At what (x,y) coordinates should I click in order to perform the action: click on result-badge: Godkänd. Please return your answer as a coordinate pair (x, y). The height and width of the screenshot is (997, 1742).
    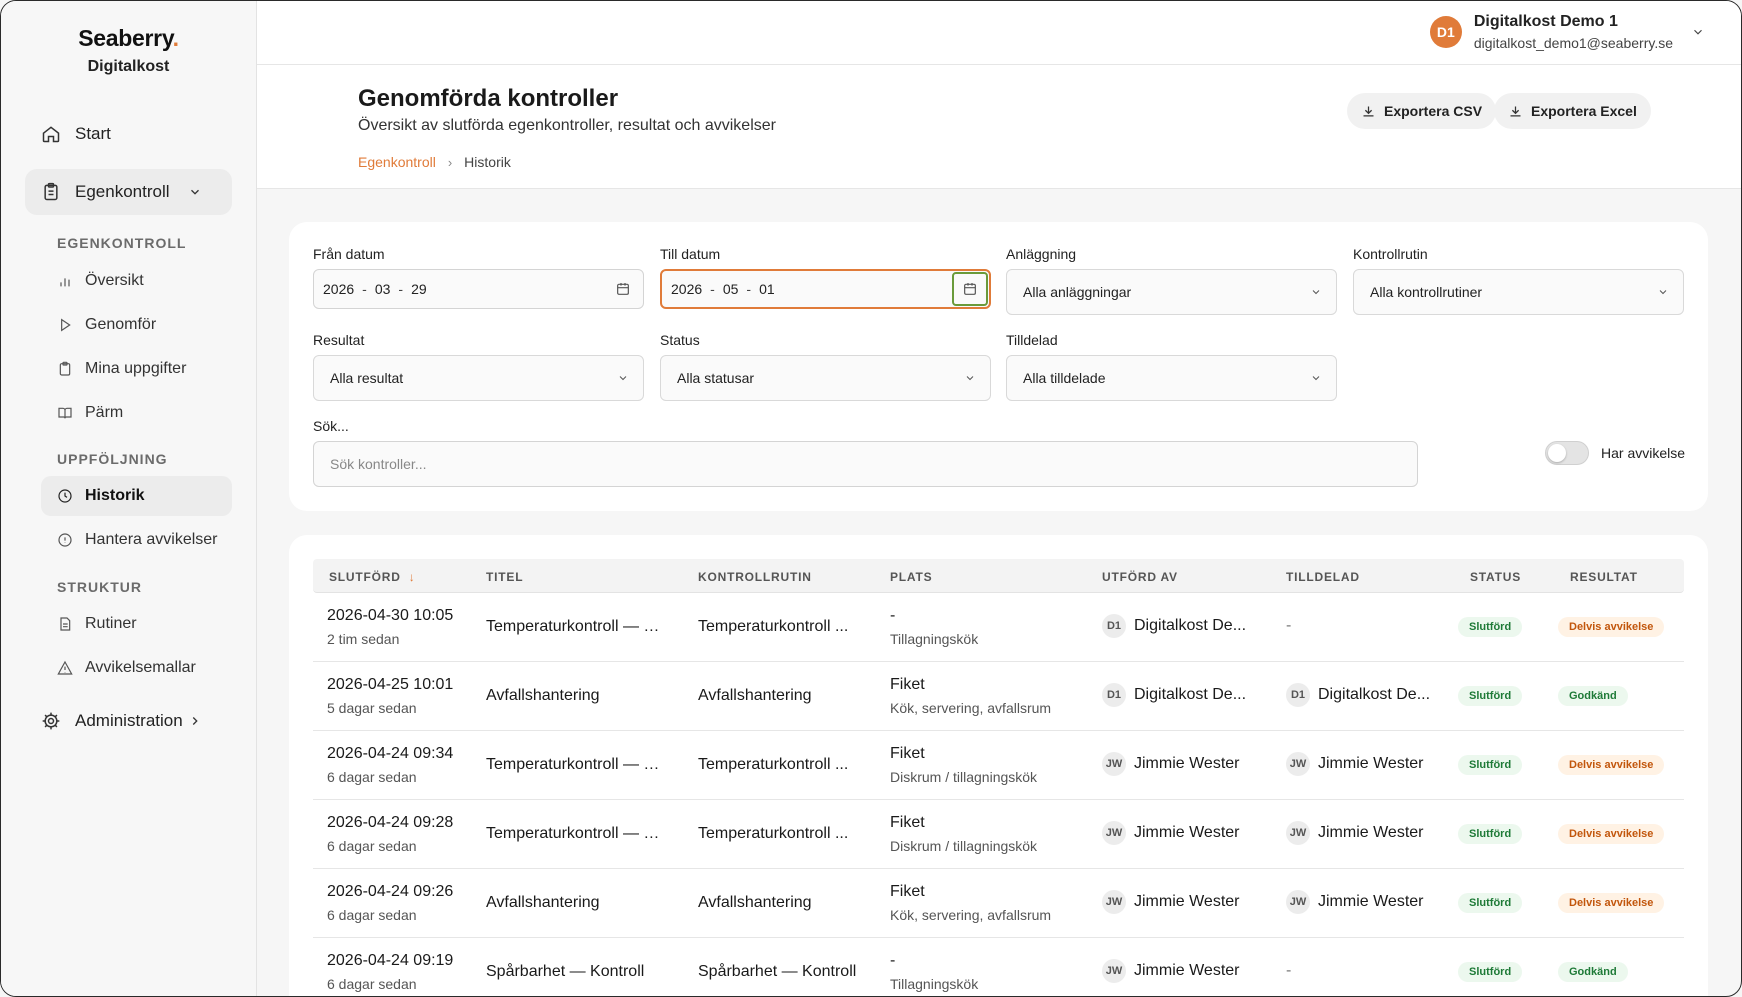
    Looking at the image, I should click on (1593, 696).